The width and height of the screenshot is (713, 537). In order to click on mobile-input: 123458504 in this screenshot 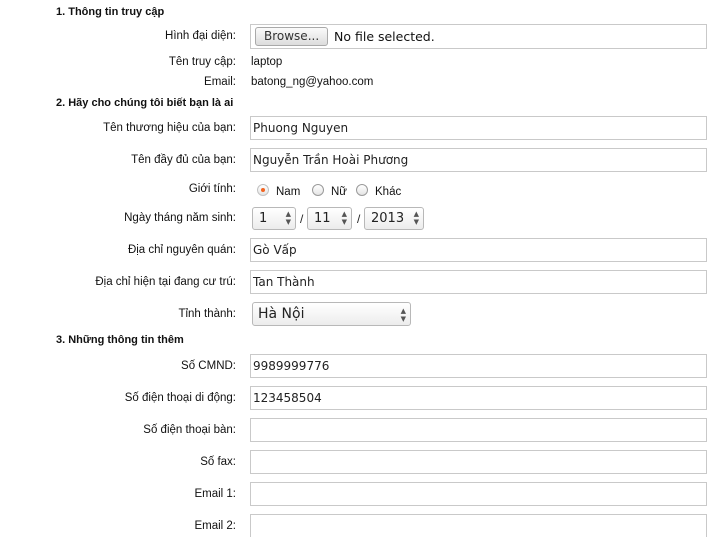, I will do `click(478, 398)`.